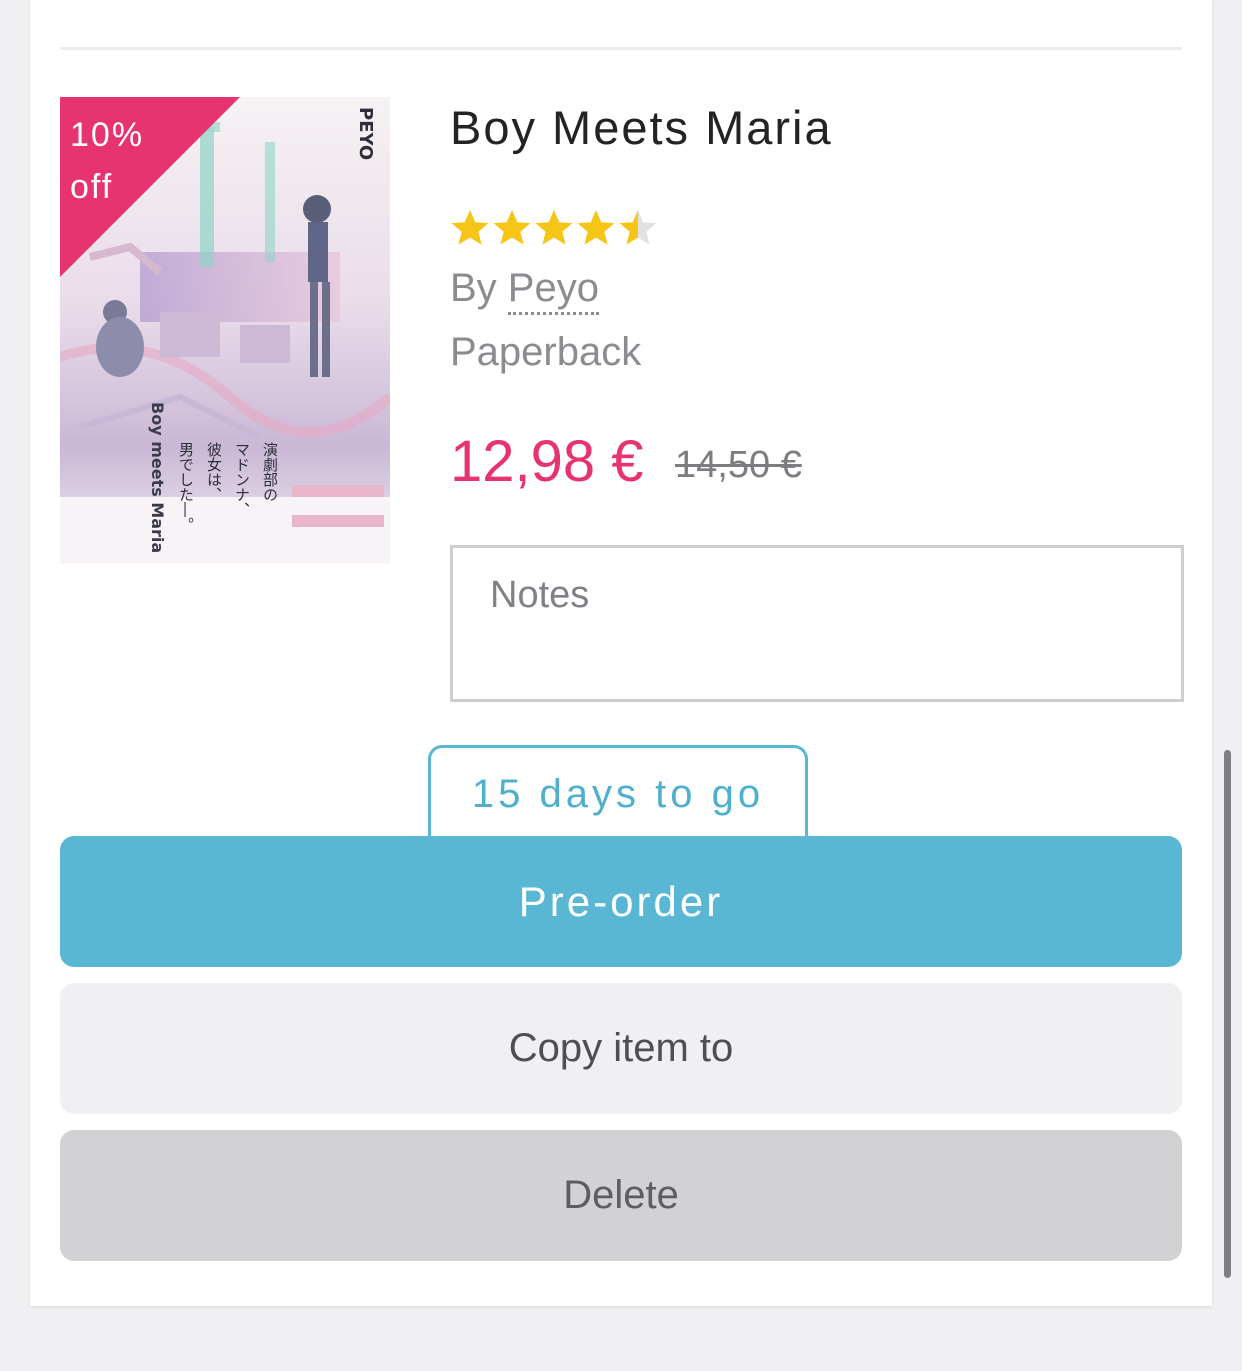  What do you see at coordinates (641, 127) in the screenshot?
I see `product-title: Boy Meets Maria` at bounding box center [641, 127].